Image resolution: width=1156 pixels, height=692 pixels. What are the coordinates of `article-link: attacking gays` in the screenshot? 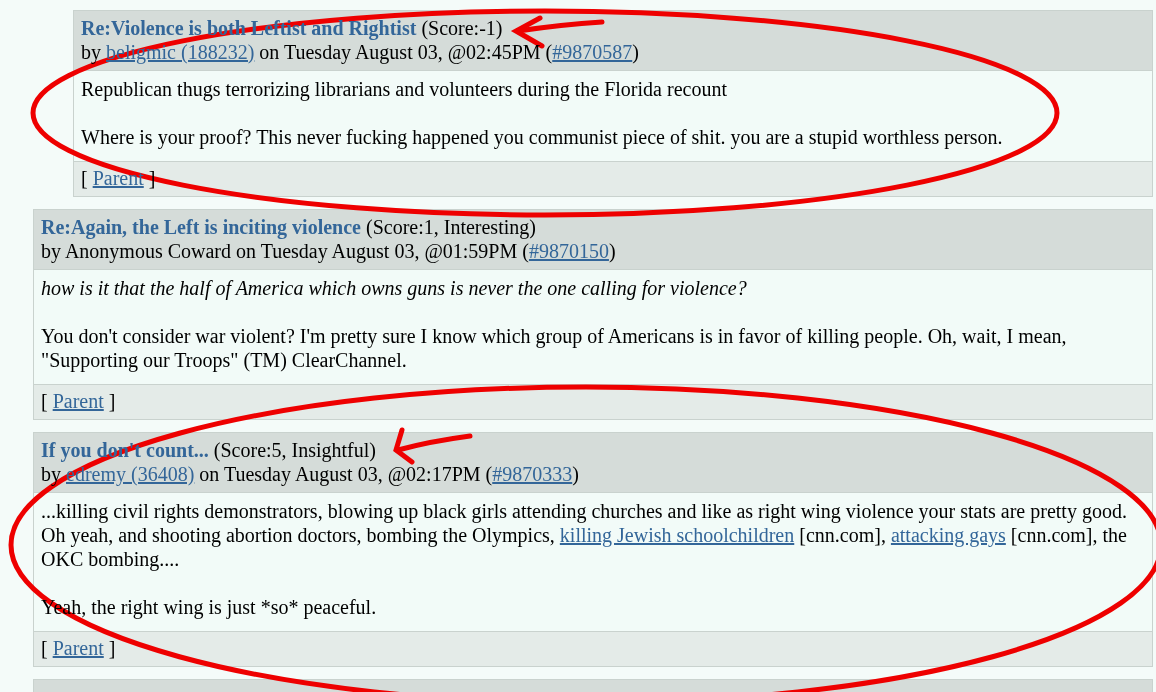 It's located at (948, 535).